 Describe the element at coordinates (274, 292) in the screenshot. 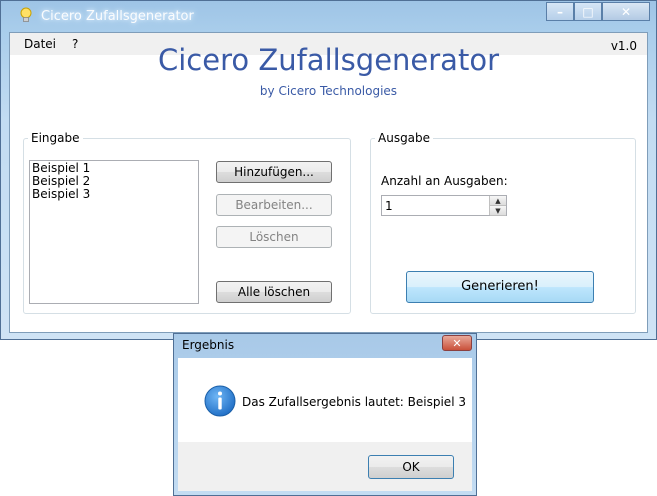

I see `delete-all-button: Alle löschen` at that location.